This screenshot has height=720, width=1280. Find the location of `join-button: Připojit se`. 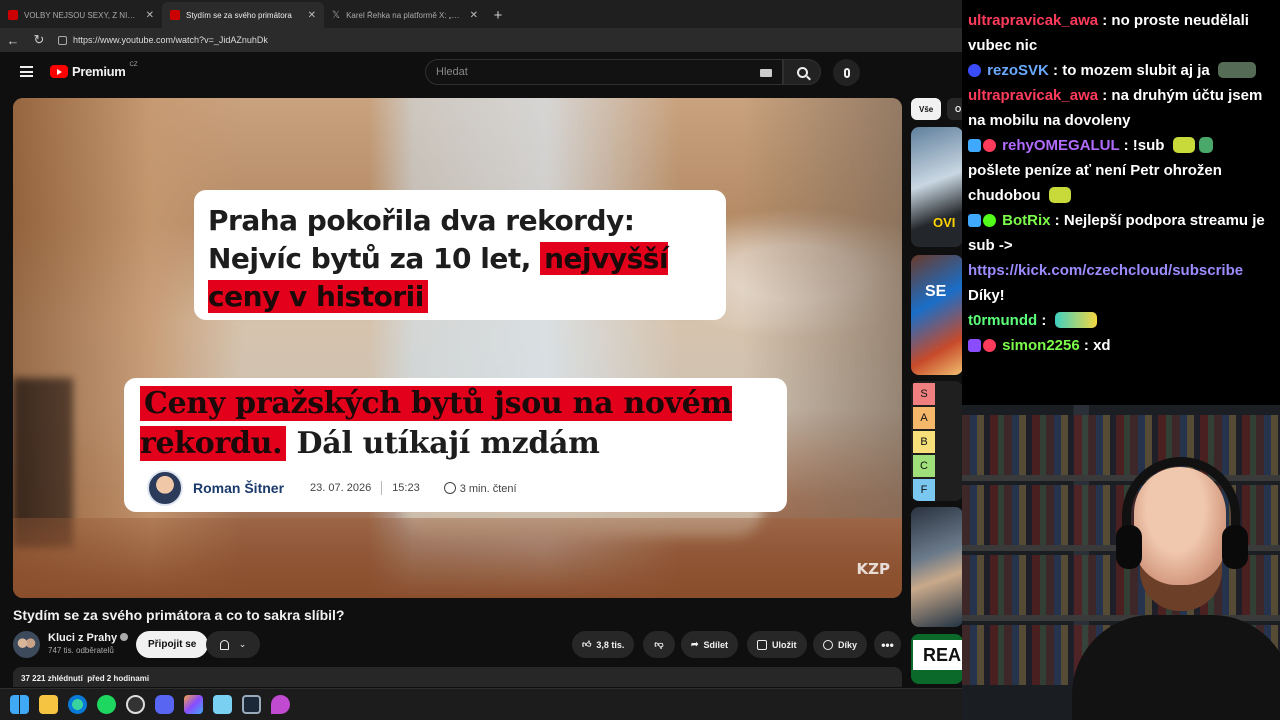

join-button: Připojit se is located at coordinates (172, 644).